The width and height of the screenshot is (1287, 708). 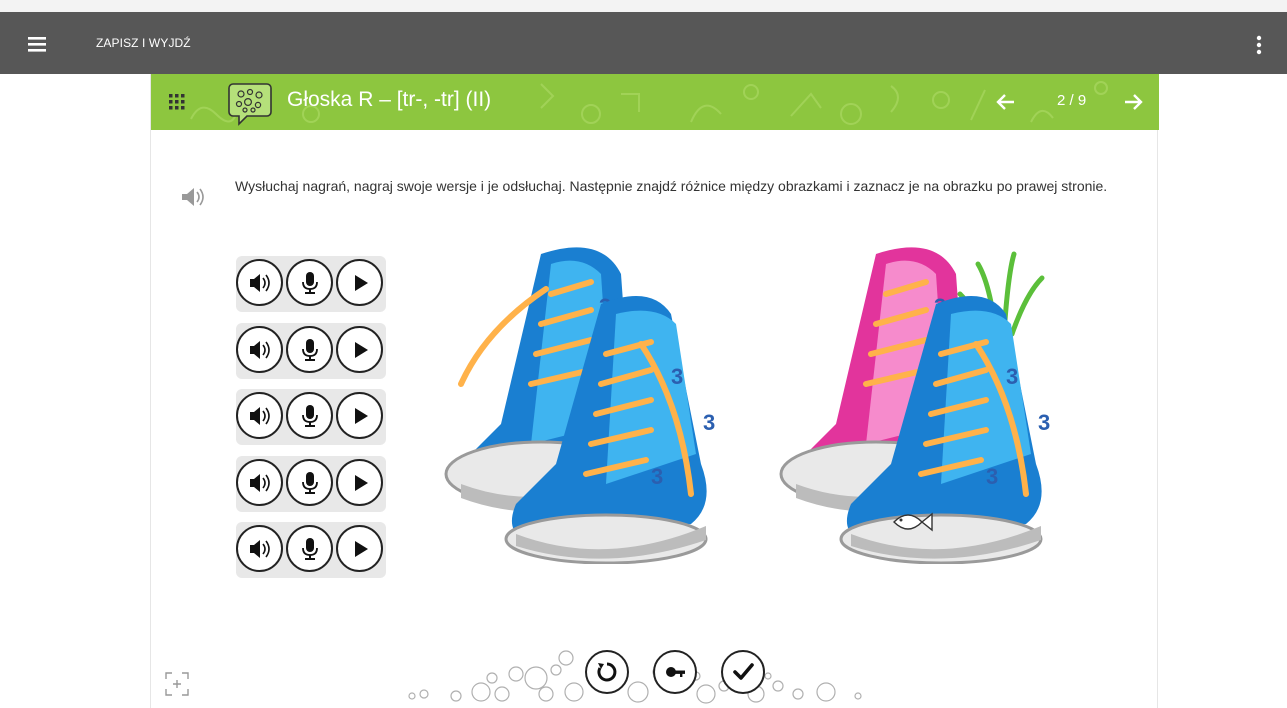 I want to click on lessons-grid-icon, so click(x=177, y=102).